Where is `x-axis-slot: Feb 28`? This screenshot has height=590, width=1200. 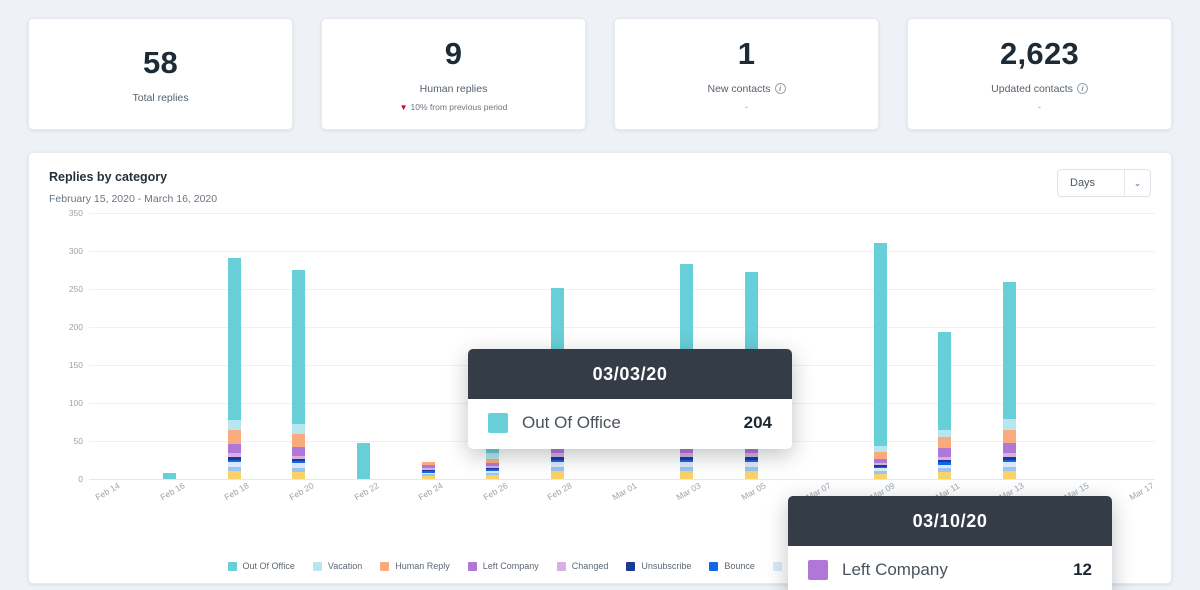 x-axis-slot: Feb 28 is located at coordinates (557, 503).